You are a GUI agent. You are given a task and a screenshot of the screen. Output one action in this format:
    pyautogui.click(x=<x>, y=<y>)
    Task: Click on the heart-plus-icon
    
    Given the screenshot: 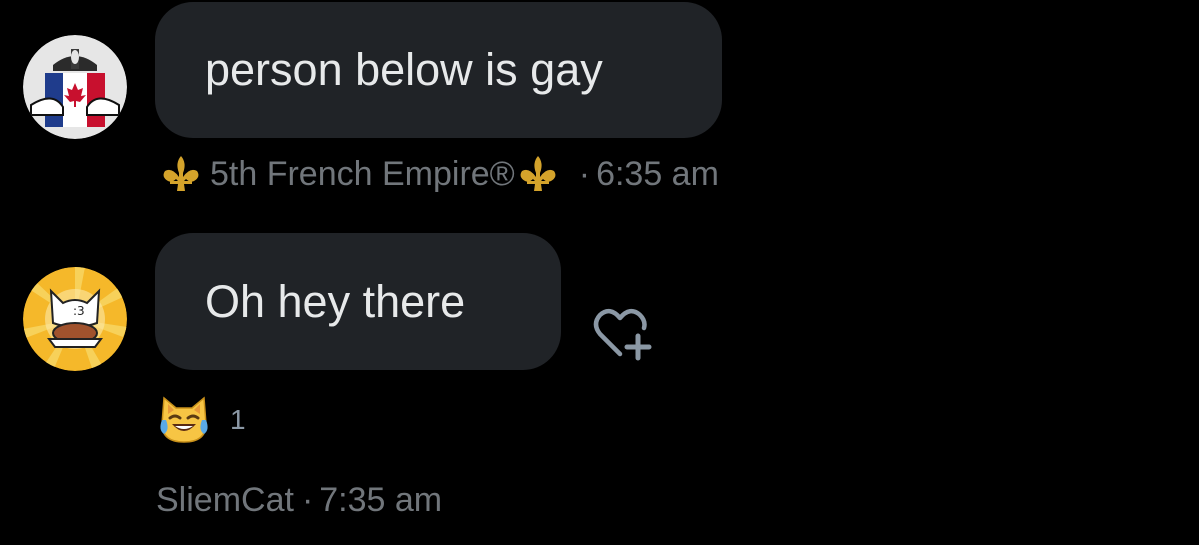 What is the action you would take?
    pyautogui.click(x=622, y=334)
    